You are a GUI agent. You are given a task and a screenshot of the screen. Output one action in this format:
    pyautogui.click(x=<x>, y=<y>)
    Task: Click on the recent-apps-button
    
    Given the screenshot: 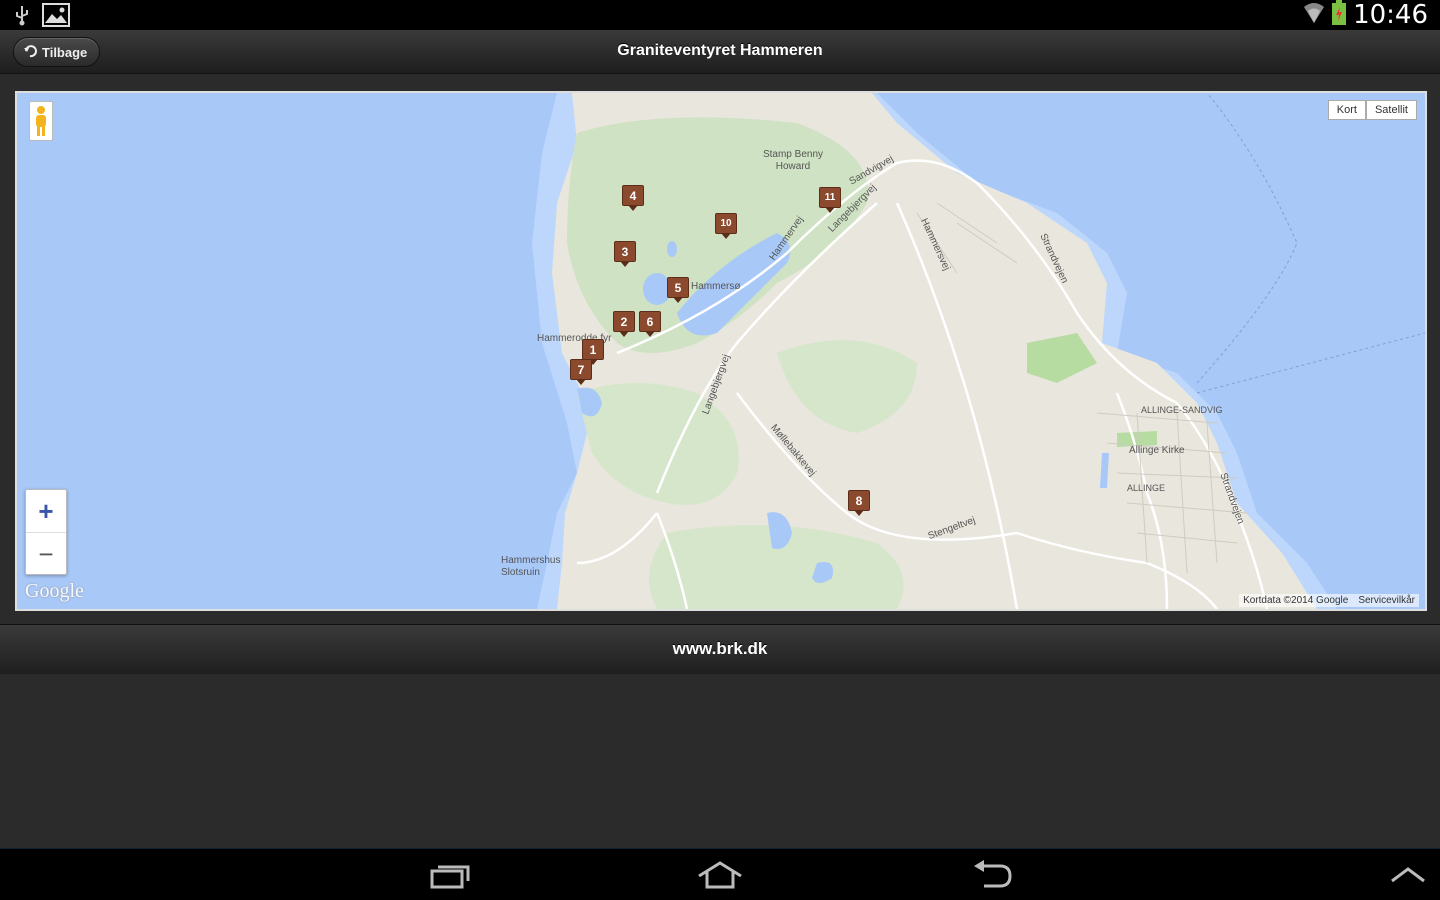 What is the action you would take?
    pyautogui.click(x=450, y=875)
    